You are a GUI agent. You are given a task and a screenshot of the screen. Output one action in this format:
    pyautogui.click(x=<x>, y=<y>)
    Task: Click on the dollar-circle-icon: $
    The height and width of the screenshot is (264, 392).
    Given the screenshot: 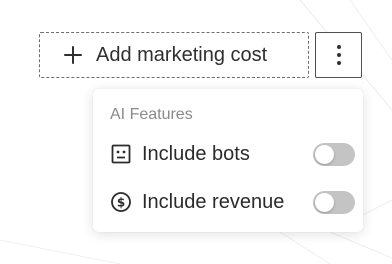 What is the action you would take?
    pyautogui.click(x=121, y=202)
    